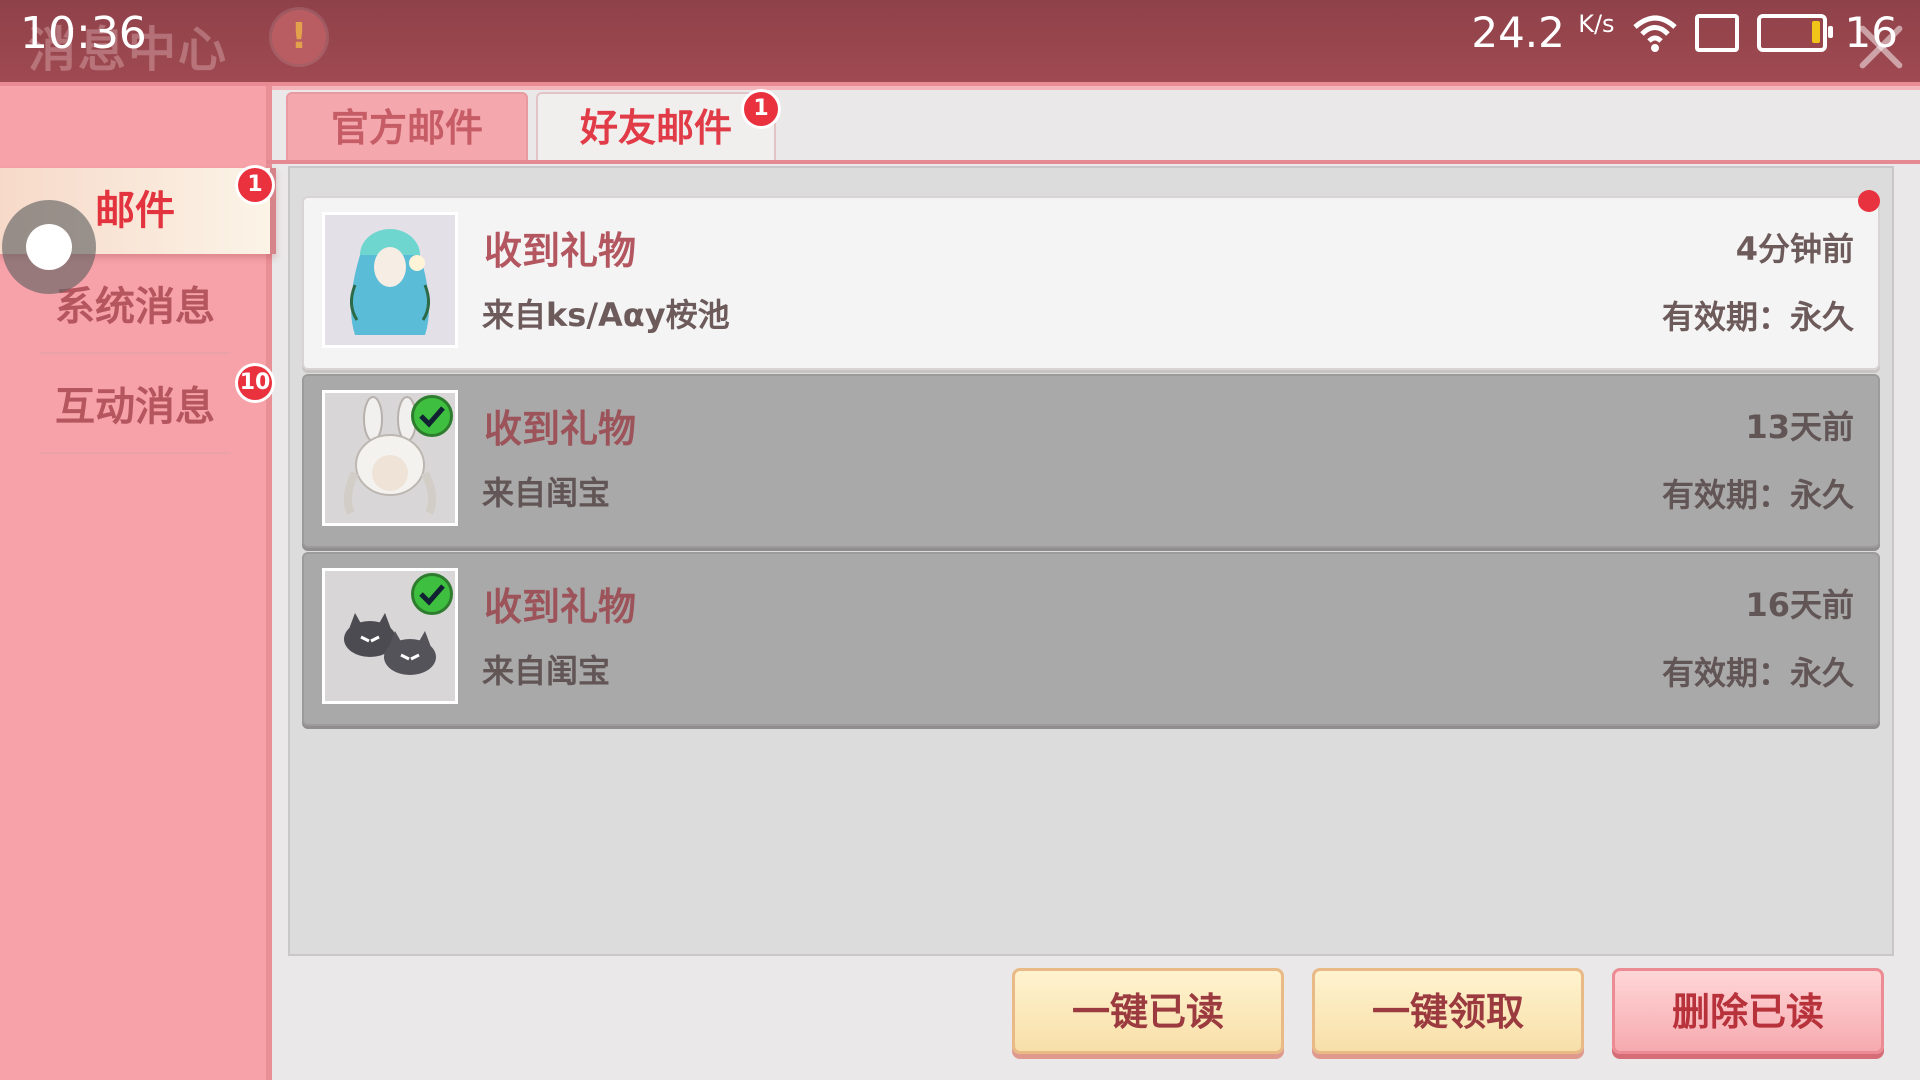  What do you see at coordinates (255, 185) in the screenshot?
I see `mail-badge: 1` at bounding box center [255, 185].